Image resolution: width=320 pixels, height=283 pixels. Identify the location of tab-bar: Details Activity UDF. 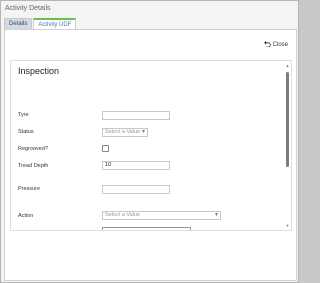
(40, 24).